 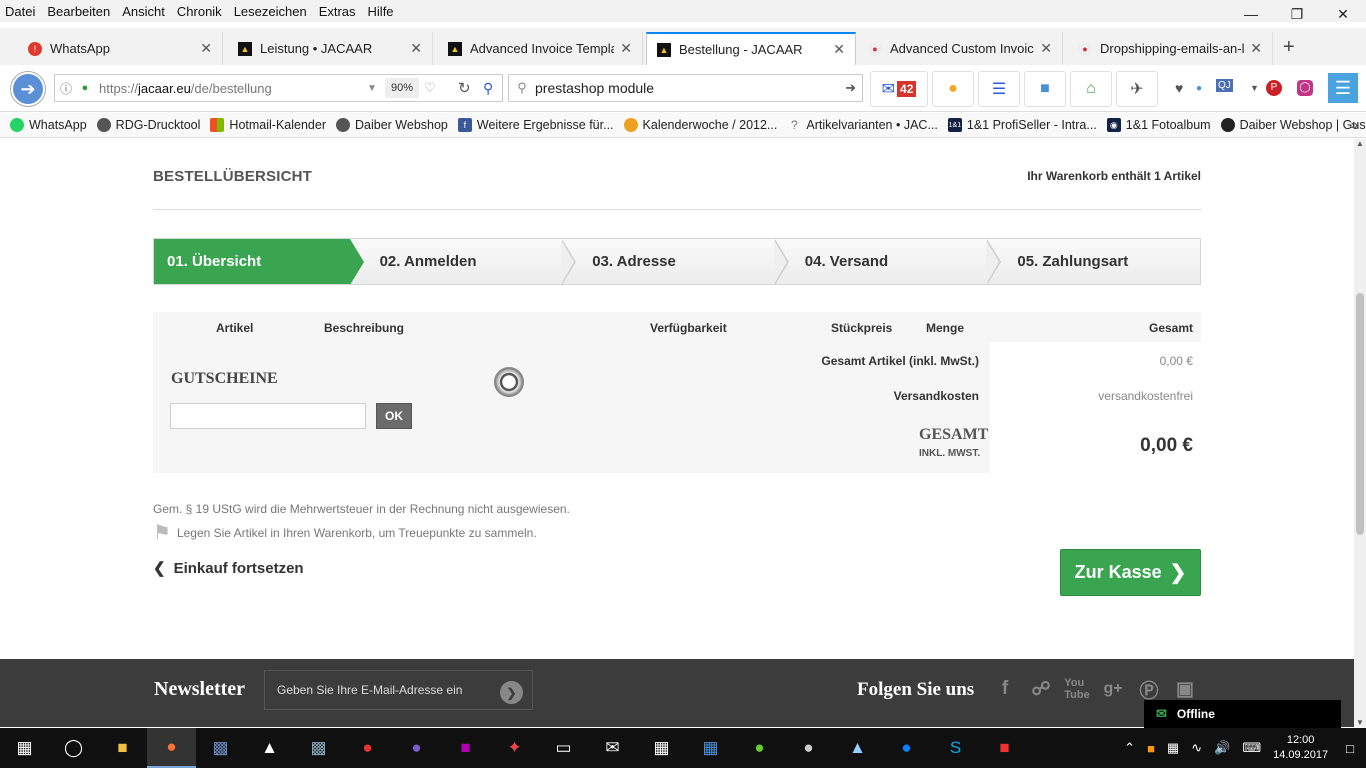 I want to click on step-adresse: 03. Adresse, so click(x=675, y=262).